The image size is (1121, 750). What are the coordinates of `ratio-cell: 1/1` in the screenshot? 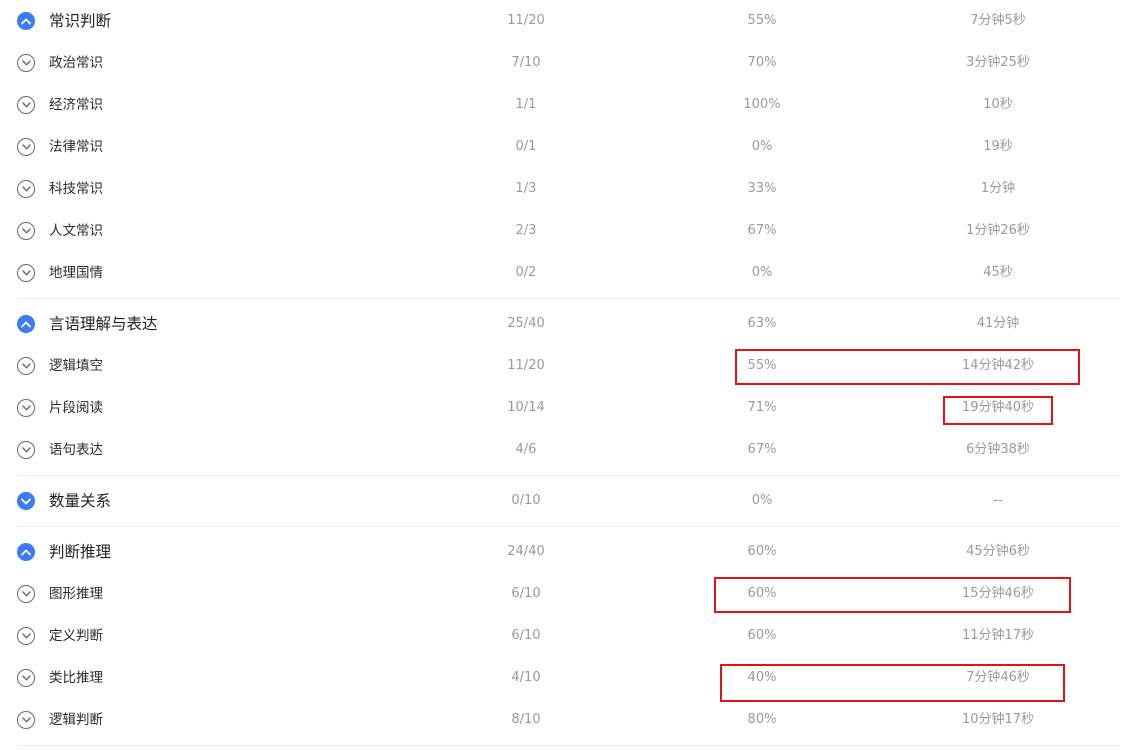 It's located at (526, 104).